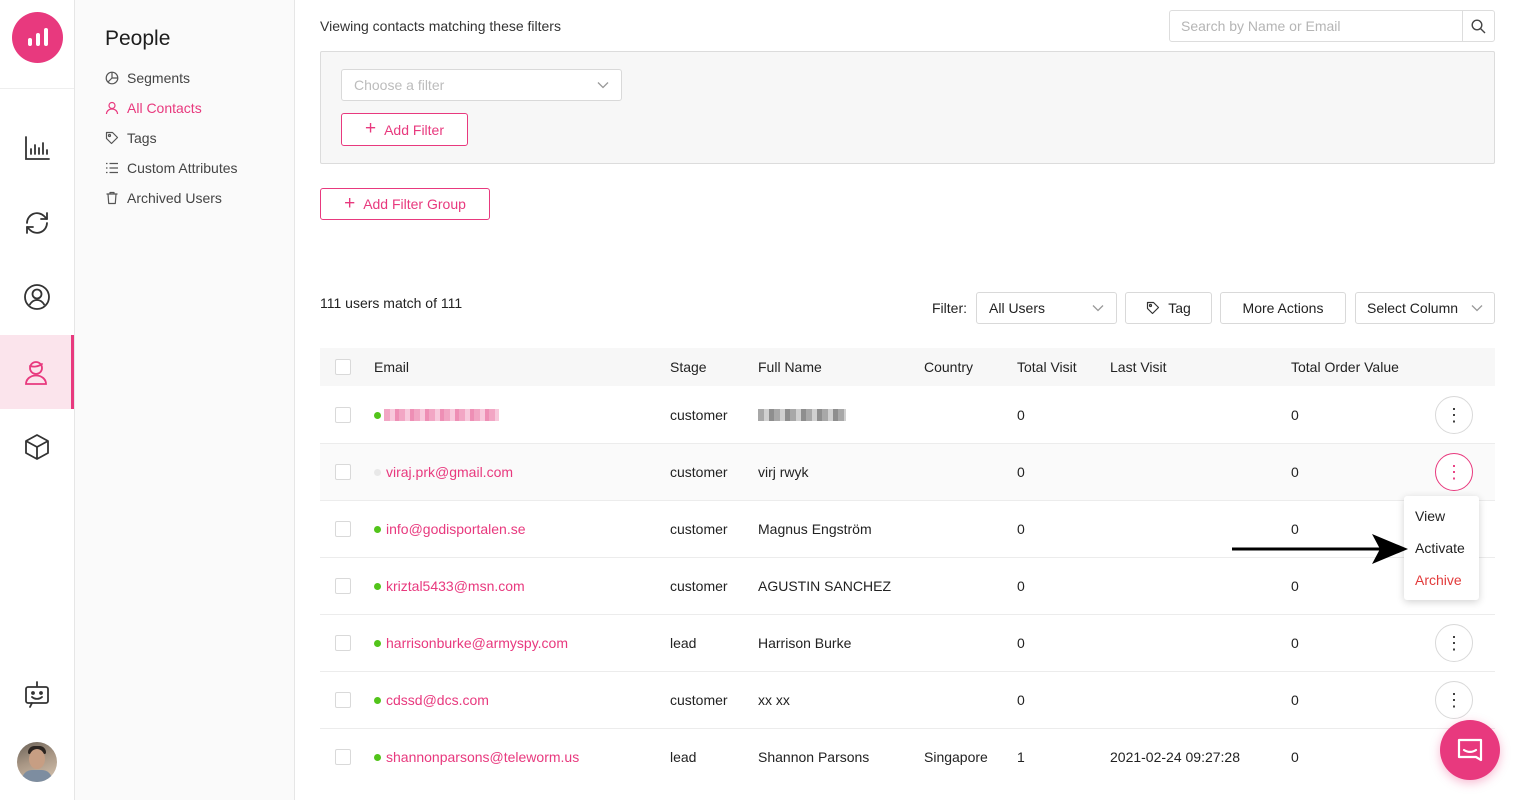  I want to click on rail-products, so click(37, 447).